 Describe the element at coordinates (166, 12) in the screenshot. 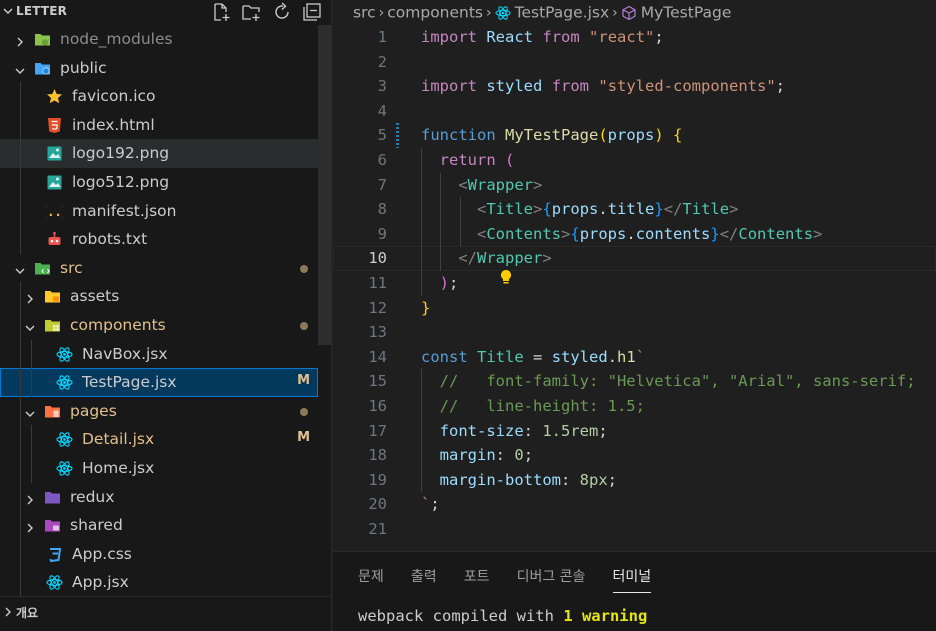

I see `explorer-header: LETTER` at that location.